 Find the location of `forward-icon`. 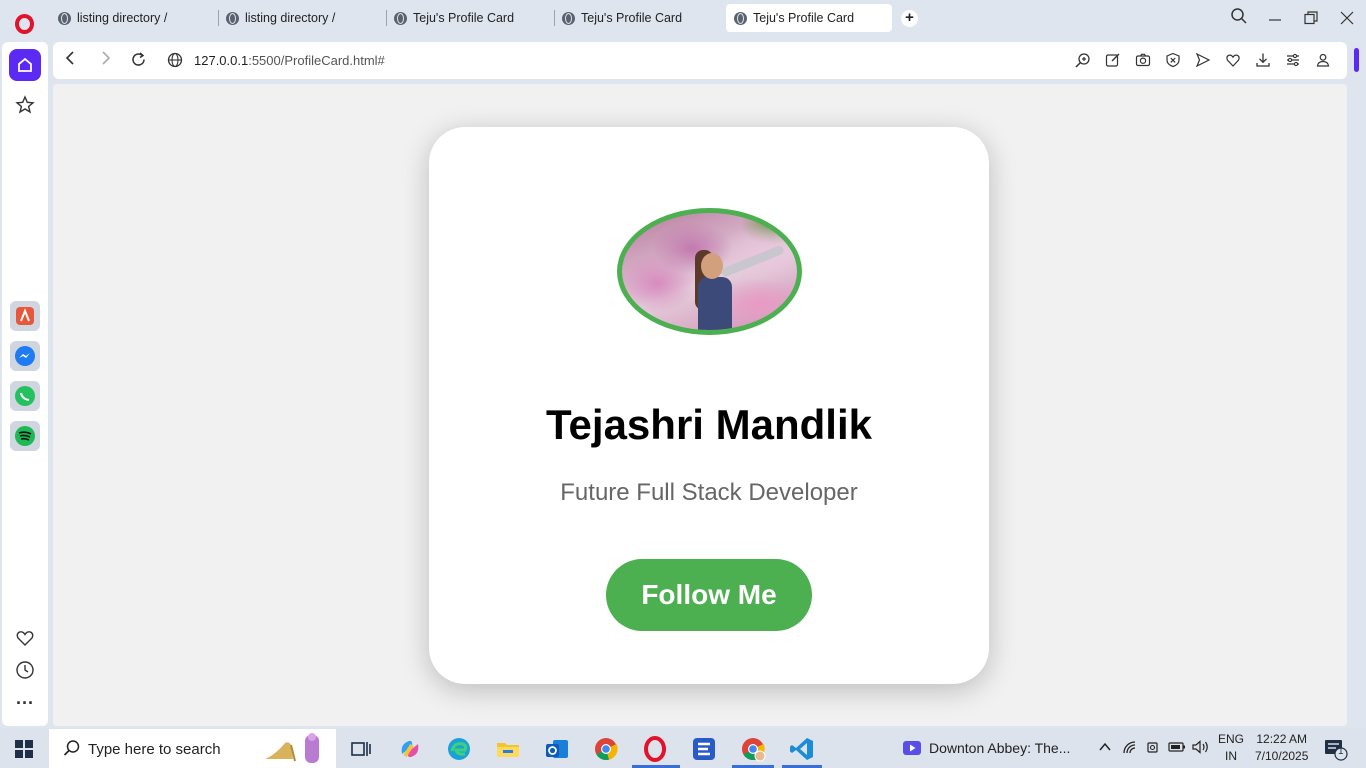

forward-icon is located at coordinates (106, 60).